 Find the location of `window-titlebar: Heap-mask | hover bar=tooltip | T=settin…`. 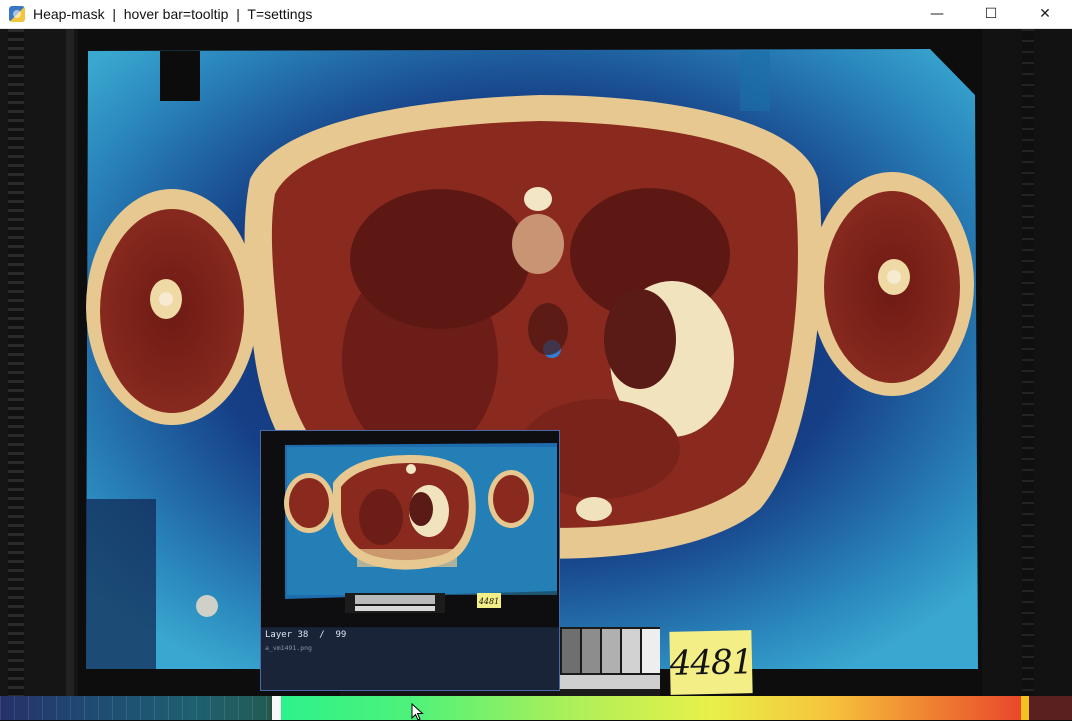

window-titlebar: Heap-mask | hover bar=tooltip | T=settin… is located at coordinates (536, 14).